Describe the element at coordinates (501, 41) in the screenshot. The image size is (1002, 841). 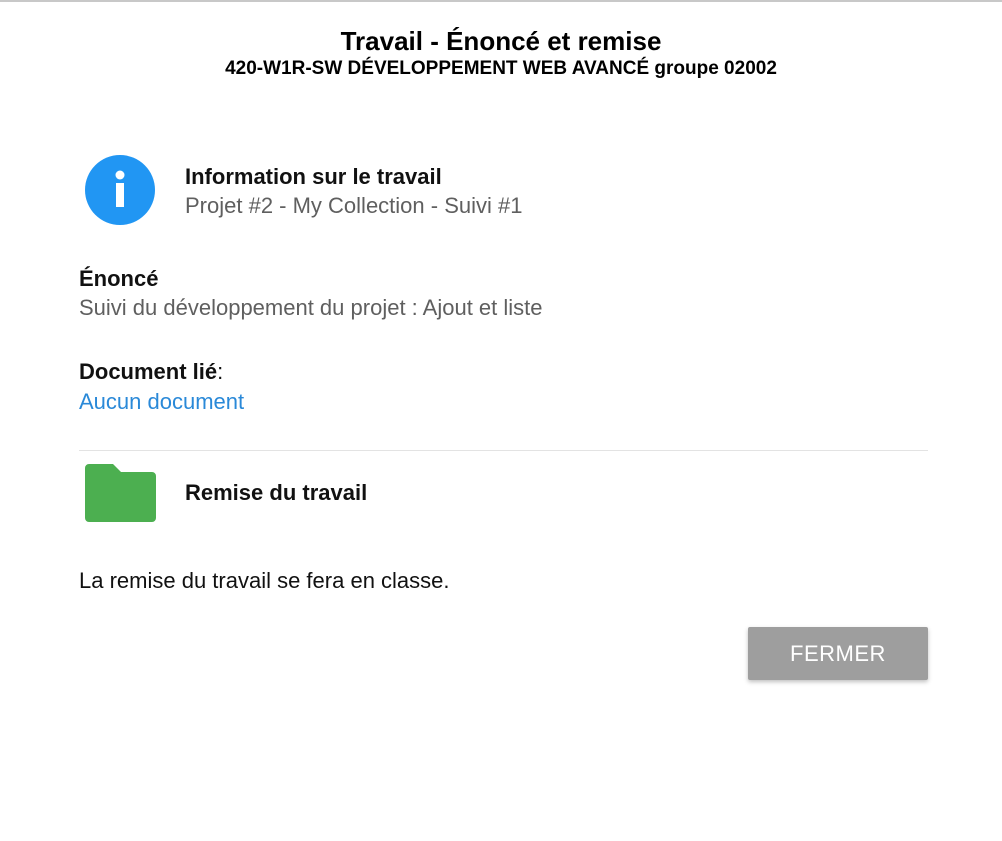
I see `dialog-title: Travail - Énoncé et remise` at that location.